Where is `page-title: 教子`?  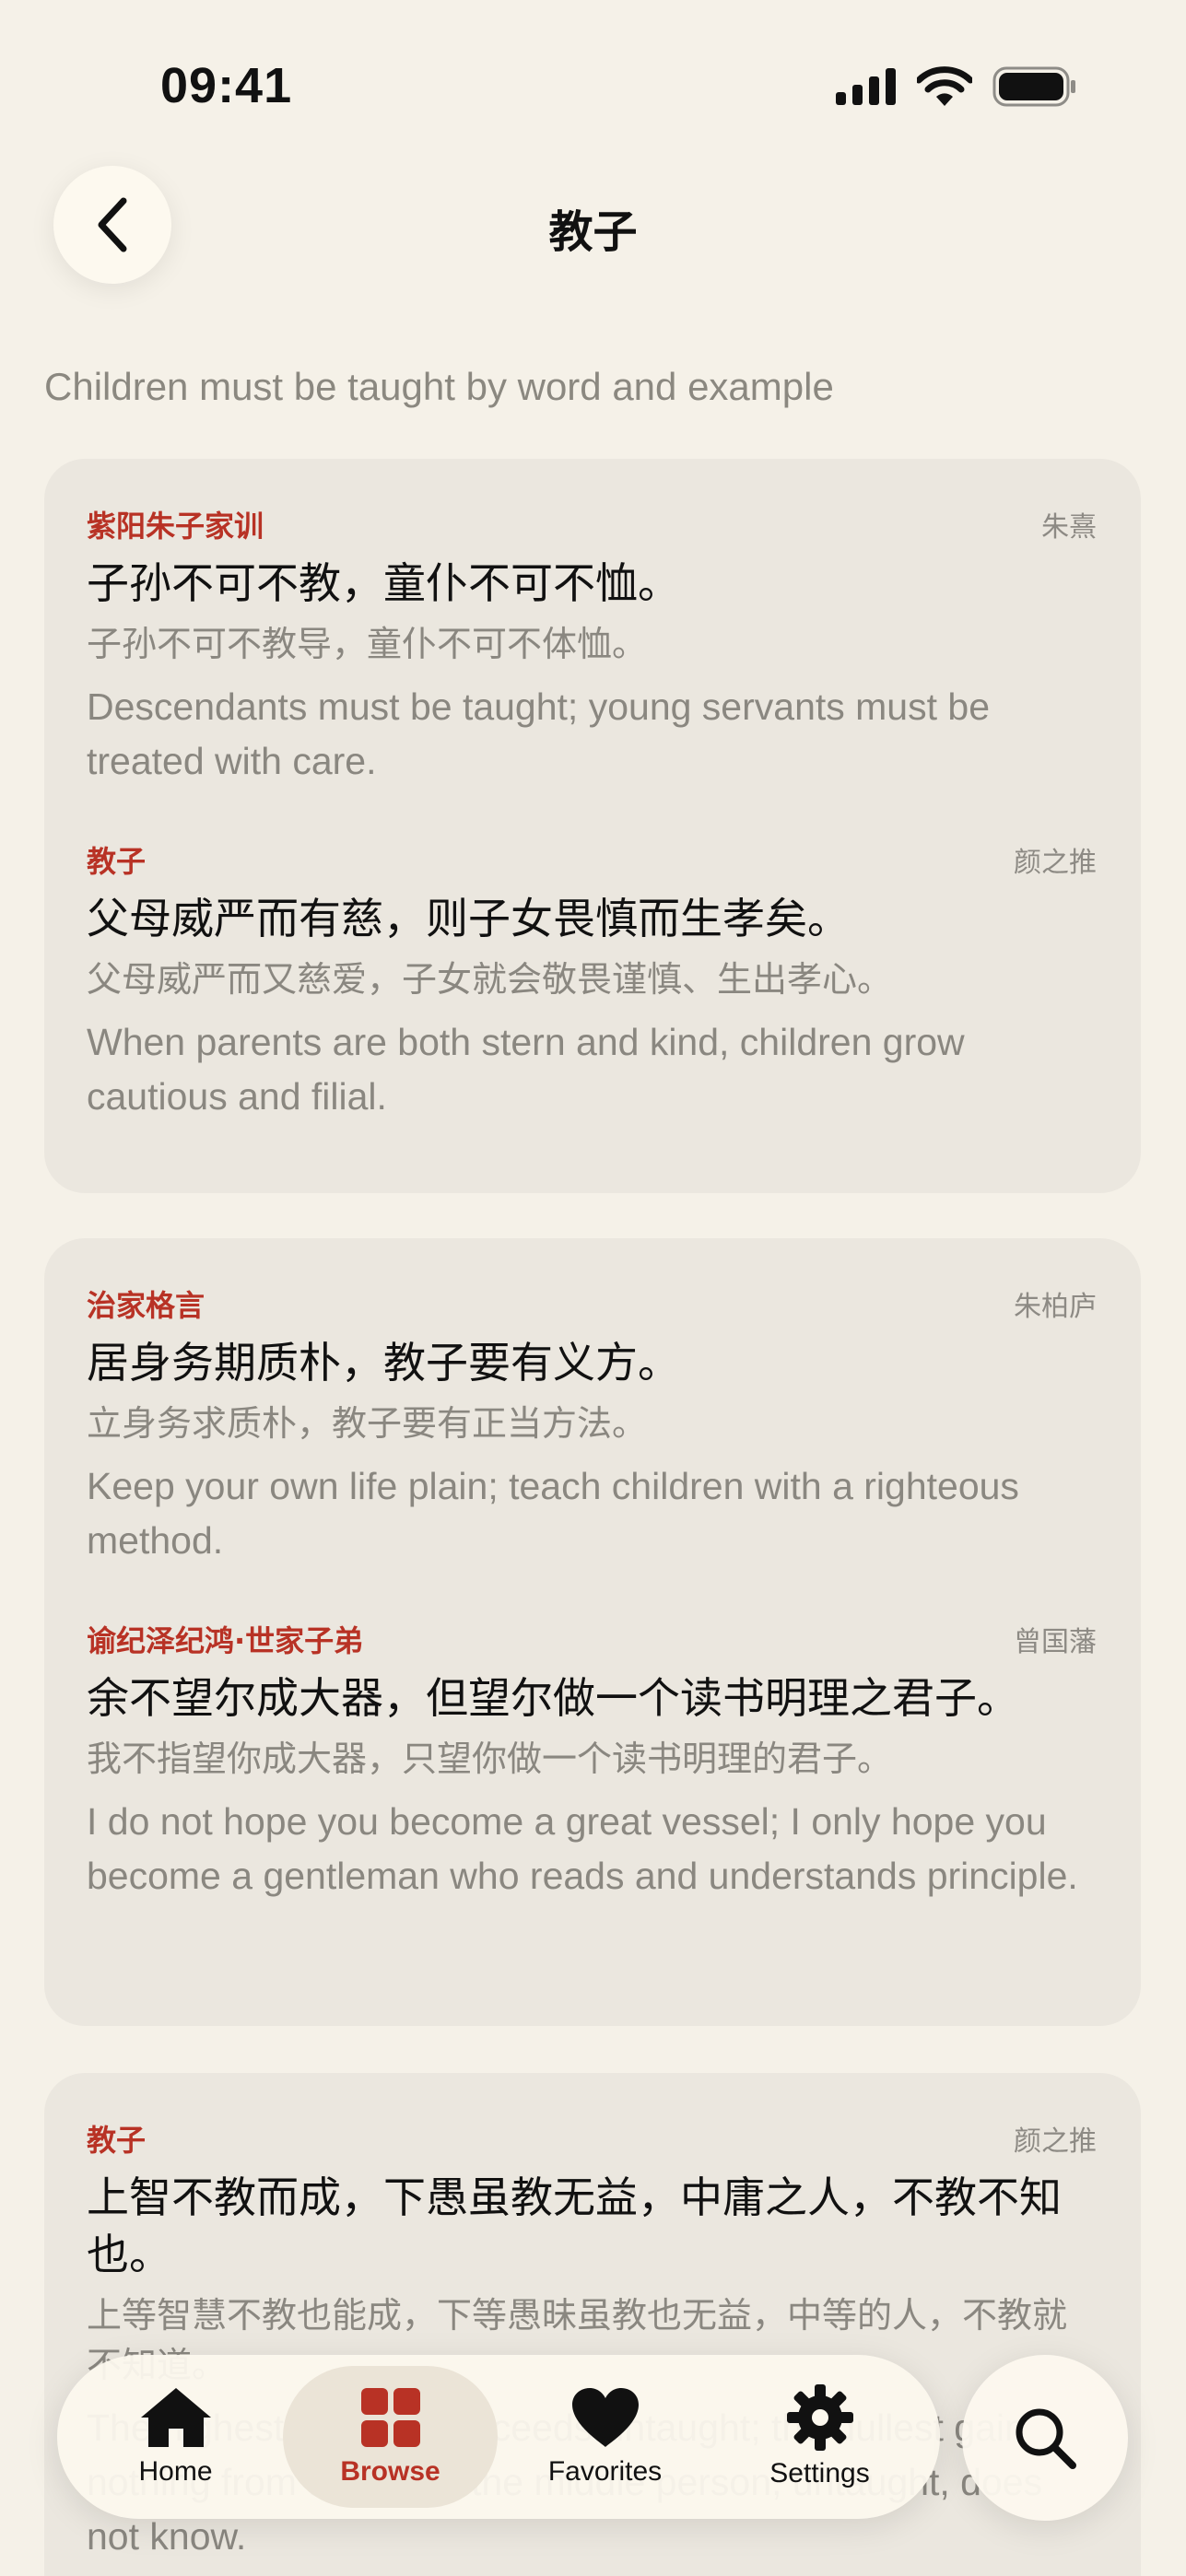
page-title: 教子 is located at coordinates (593, 232).